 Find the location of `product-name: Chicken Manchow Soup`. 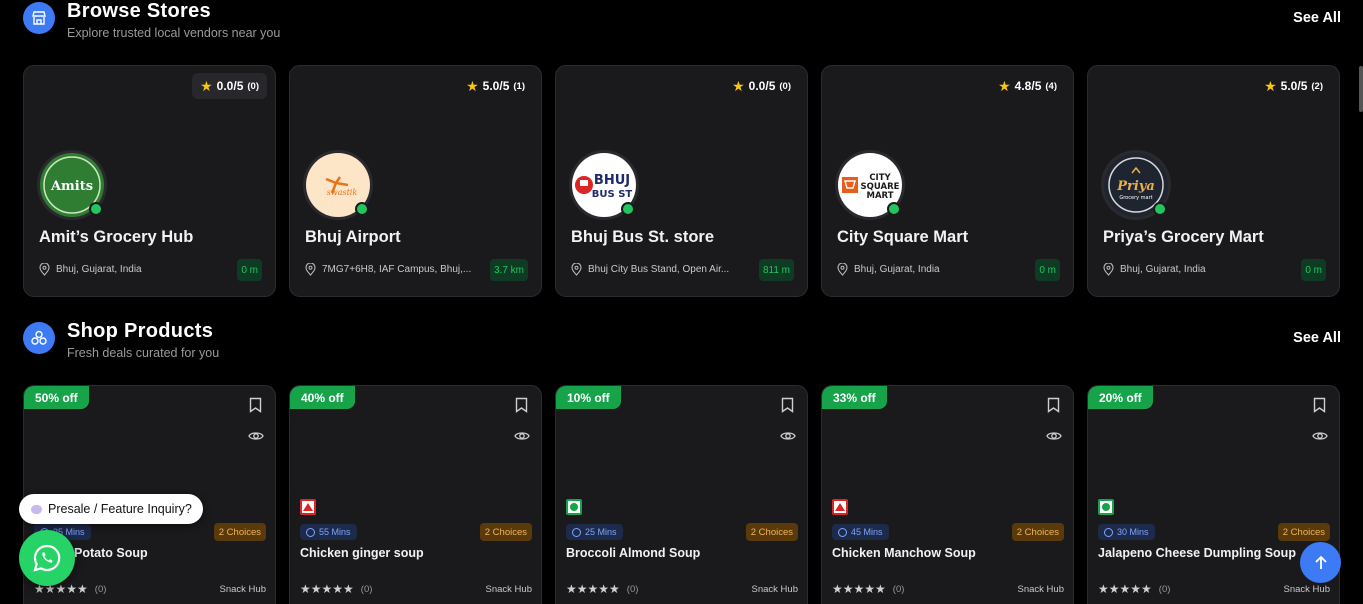

product-name: Chicken Manchow Soup is located at coordinates (904, 553).